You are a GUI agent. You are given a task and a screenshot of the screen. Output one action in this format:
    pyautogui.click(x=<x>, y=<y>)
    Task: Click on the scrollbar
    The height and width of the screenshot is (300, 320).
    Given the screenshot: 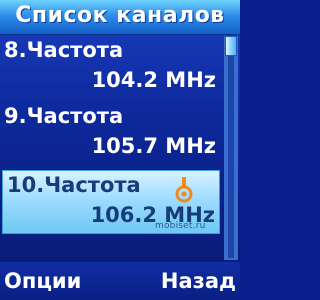 What is the action you would take?
    pyautogui.click(x=231, y=148)
    